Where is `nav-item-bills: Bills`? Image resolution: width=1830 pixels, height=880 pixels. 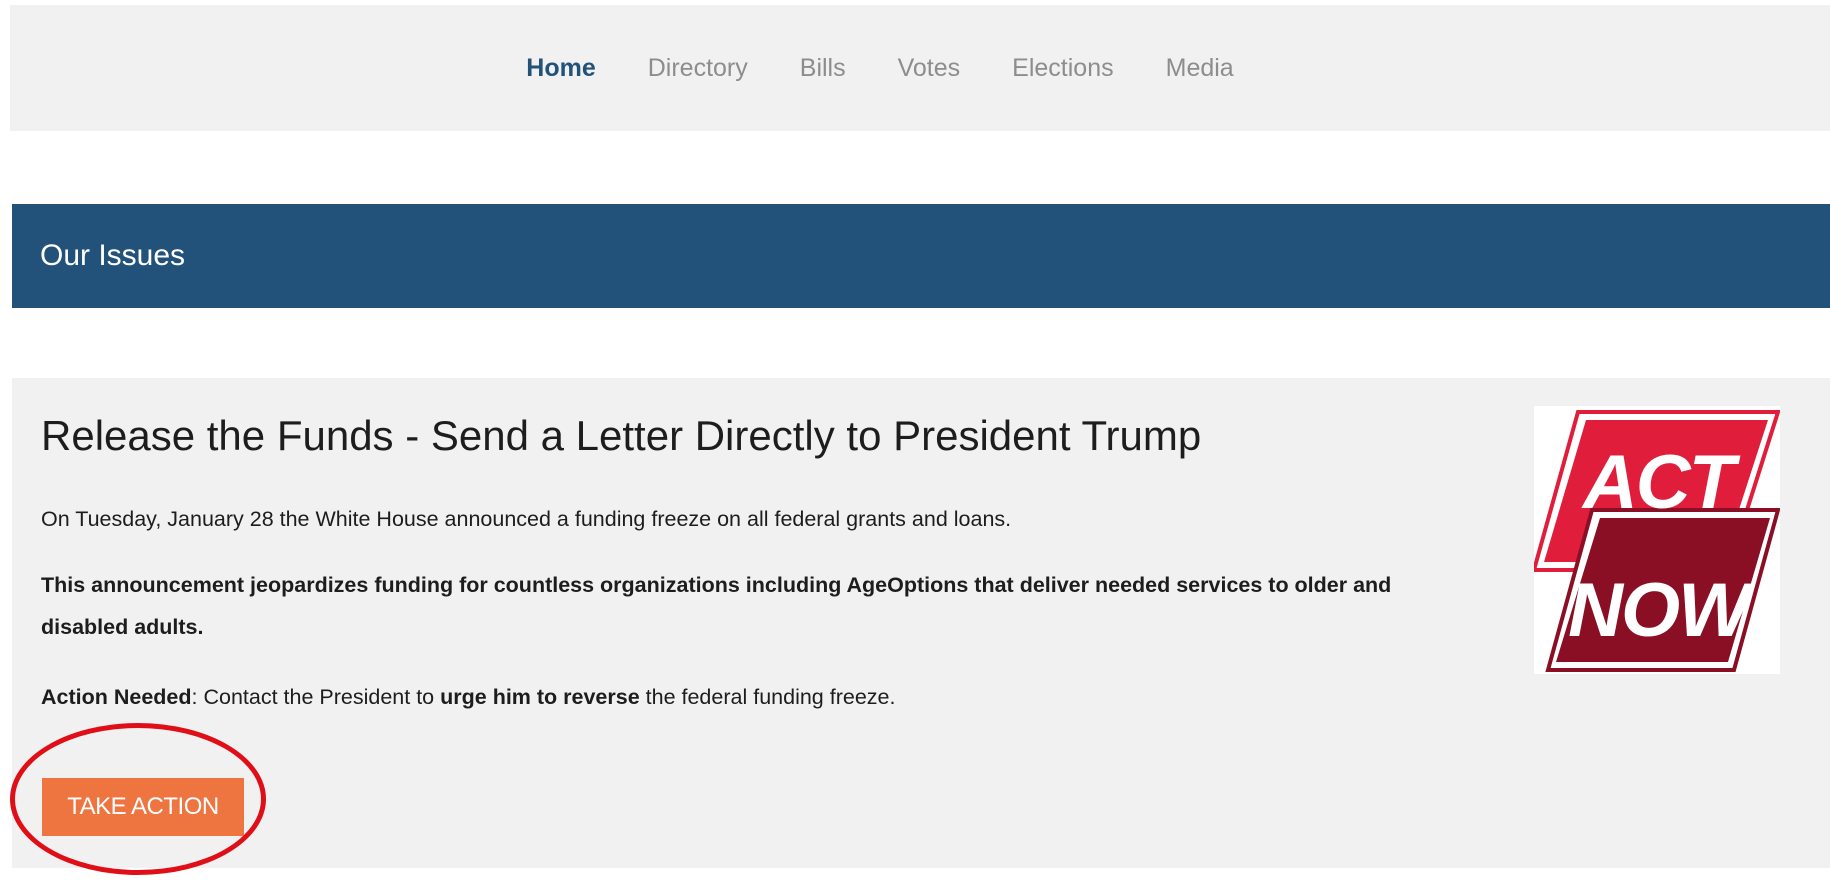
nav-item-bills: Bills is located at coordinates (823, 68).